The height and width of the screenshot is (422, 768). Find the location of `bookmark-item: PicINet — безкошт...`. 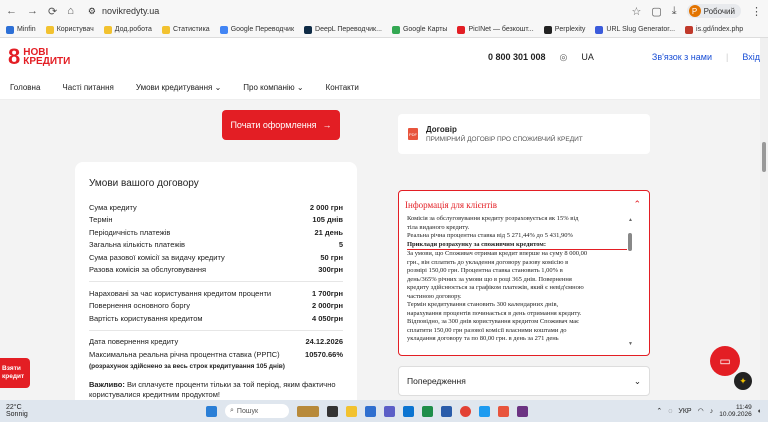

bookmark-item: PicINet — безкошт... is located at coordinates (495, 29).